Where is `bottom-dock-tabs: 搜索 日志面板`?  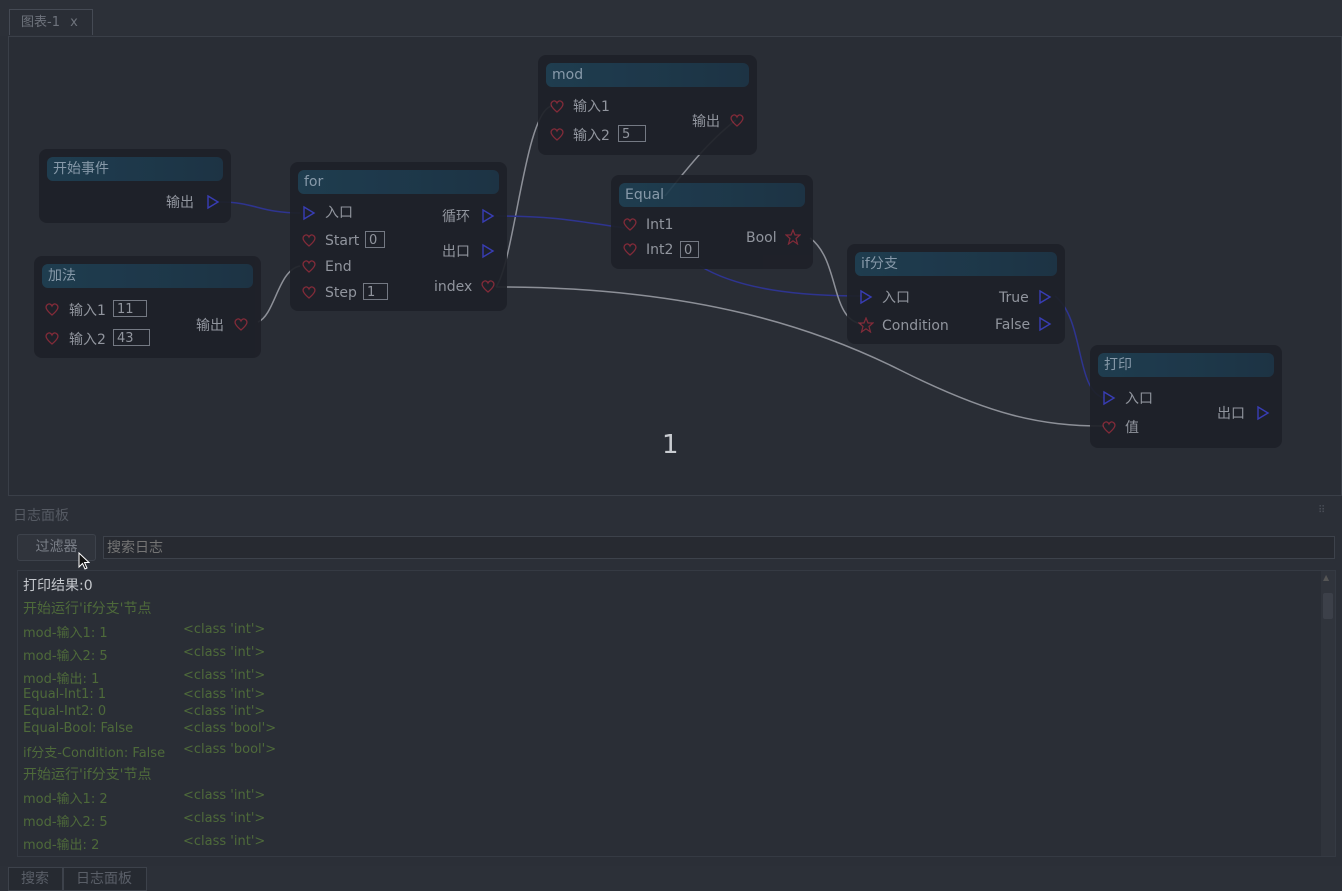
bottom-dock-tabs: 搜索 日志面板 is located at coordinates (671, 878).